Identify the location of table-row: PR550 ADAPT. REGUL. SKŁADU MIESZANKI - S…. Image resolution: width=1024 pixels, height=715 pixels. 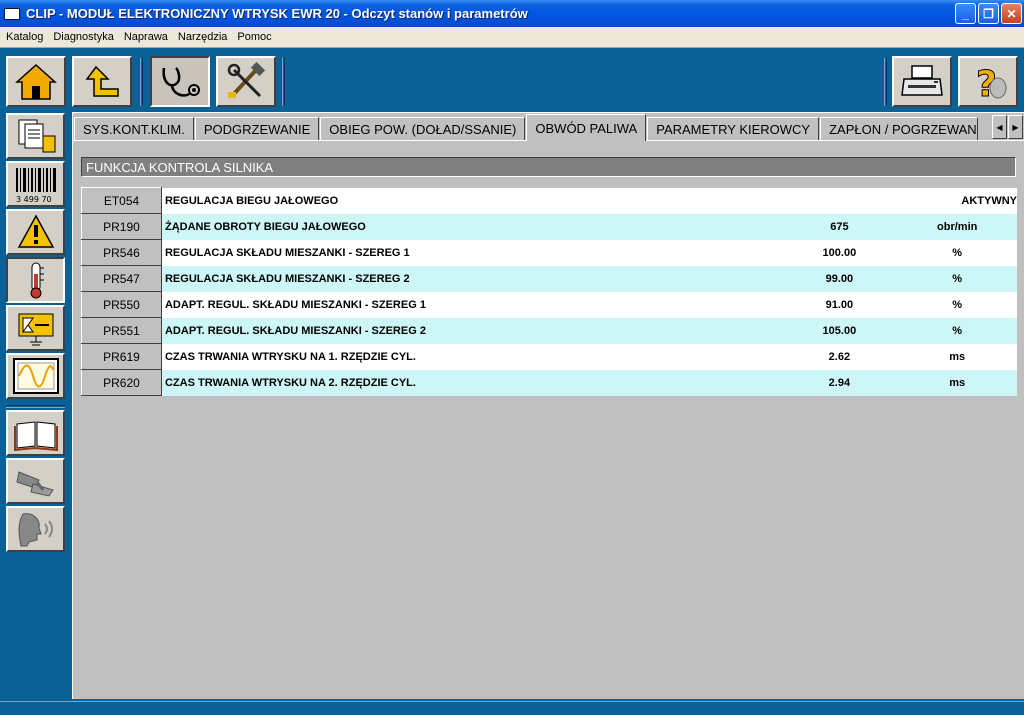
(549, 304).